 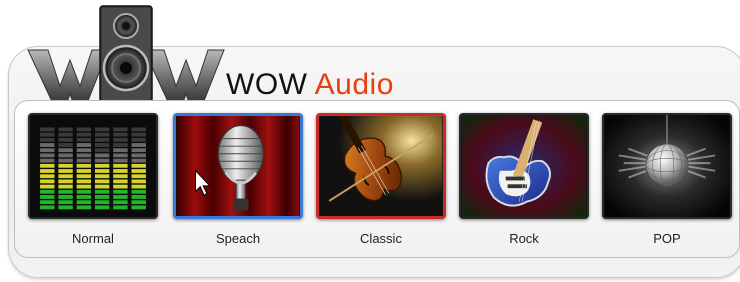 I want to click on microphone-icon, so click(x=238, y=166).